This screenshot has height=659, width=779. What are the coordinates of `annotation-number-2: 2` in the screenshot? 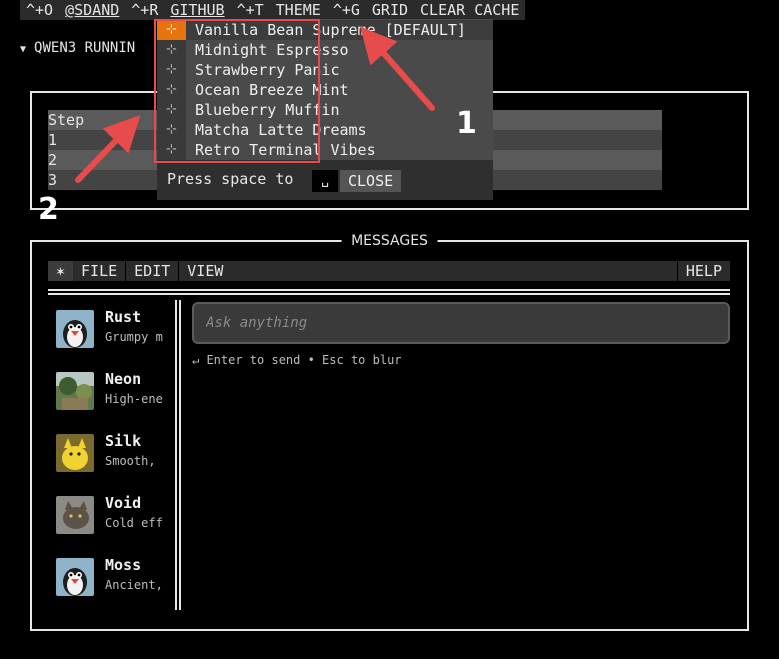 It's located at (48, 209).